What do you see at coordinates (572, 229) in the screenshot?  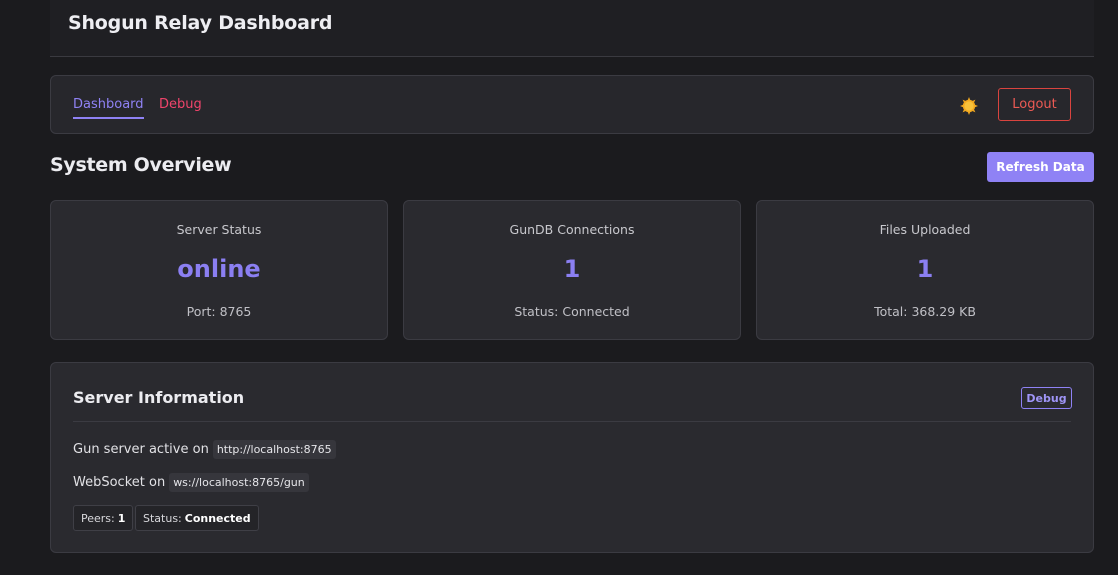 I see `card-label: GunDB Connections` at bounding box center [572, 229].